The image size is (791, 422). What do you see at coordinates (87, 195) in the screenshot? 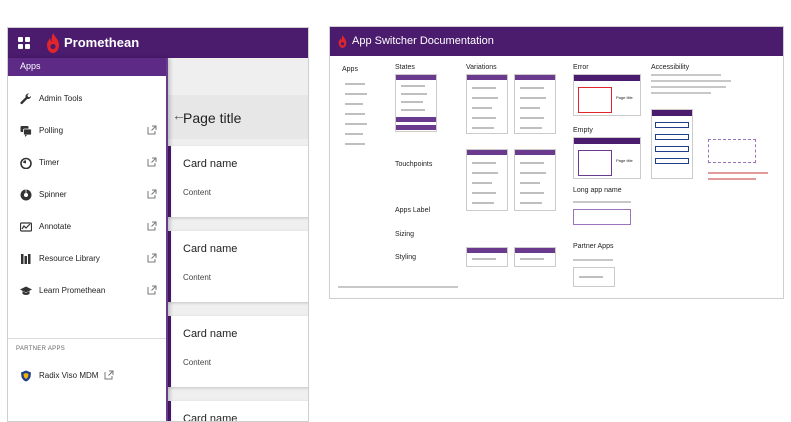
I see `app-item-spinner: Spinner` at bounding box center [87, 195].